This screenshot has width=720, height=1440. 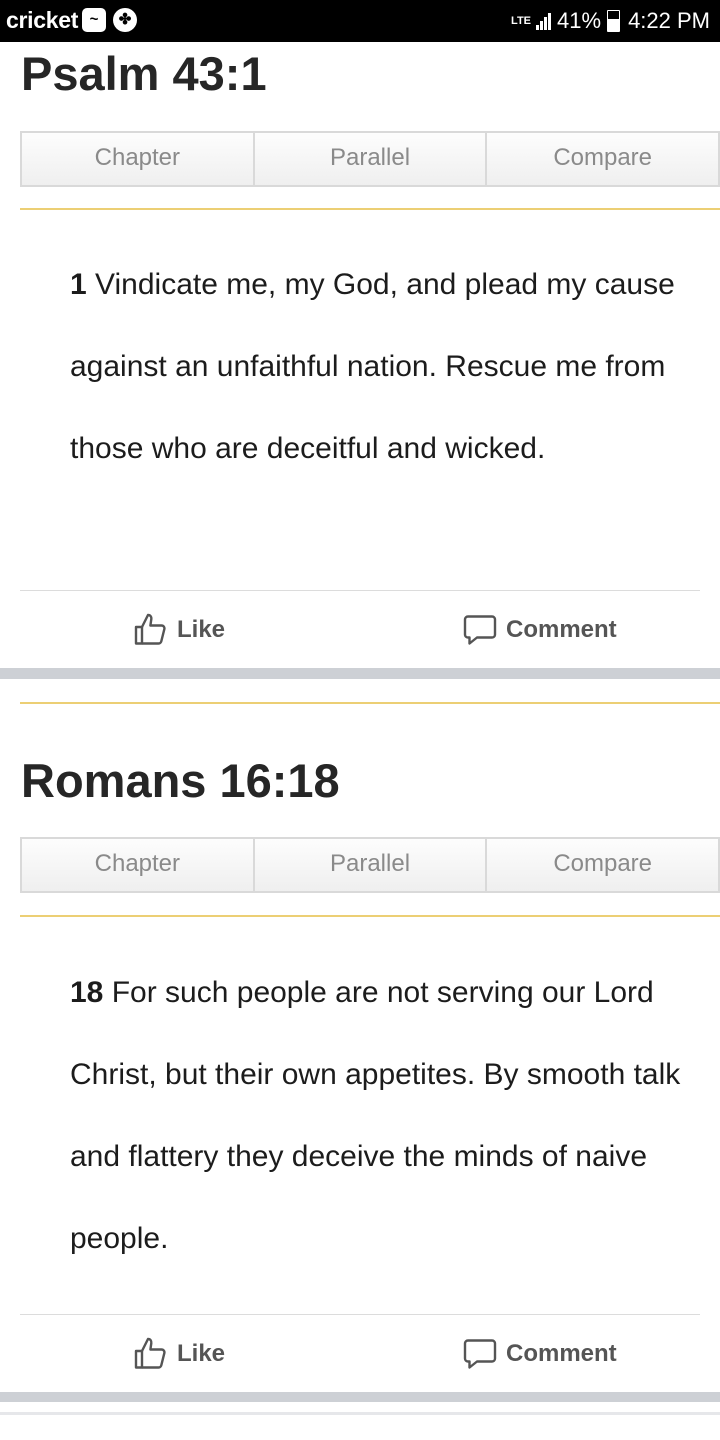 What do you see at coordinates (94, 20) in the screenshot?
I see `cricket-wireless-icon: ~` at bounding box center [94, 20].